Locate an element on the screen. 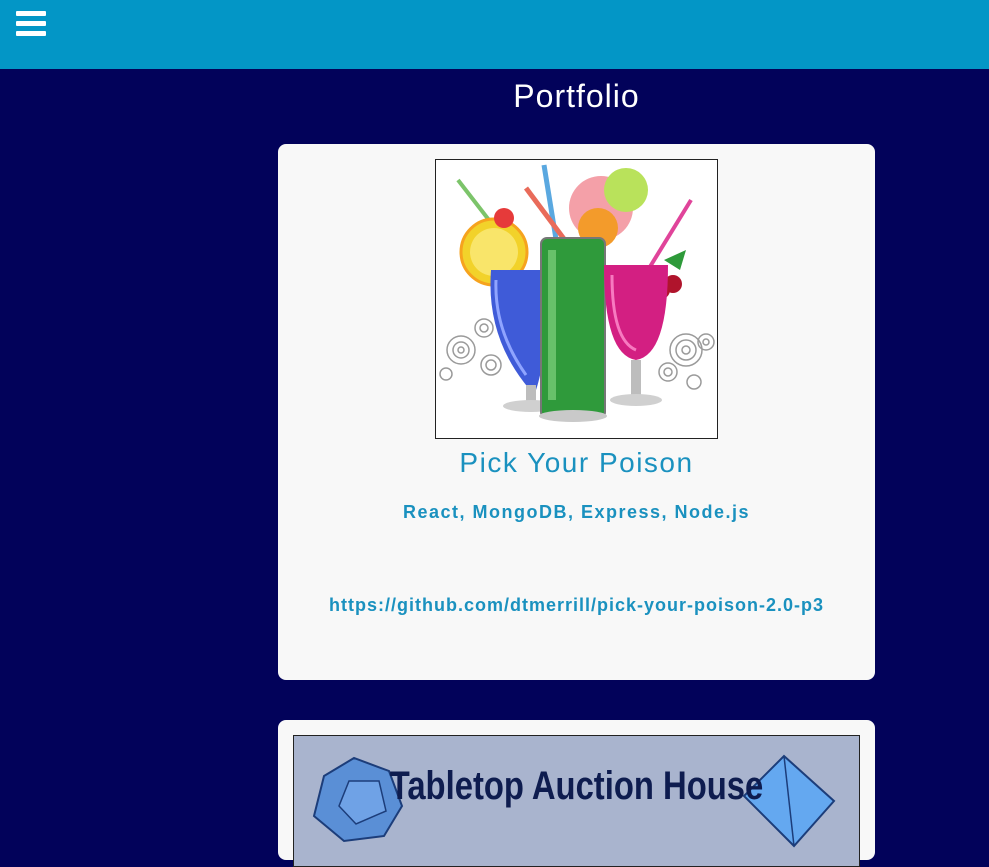 The image size is (989, 867). cocktail-drinks-illustration is located at coordinates (577, 293).